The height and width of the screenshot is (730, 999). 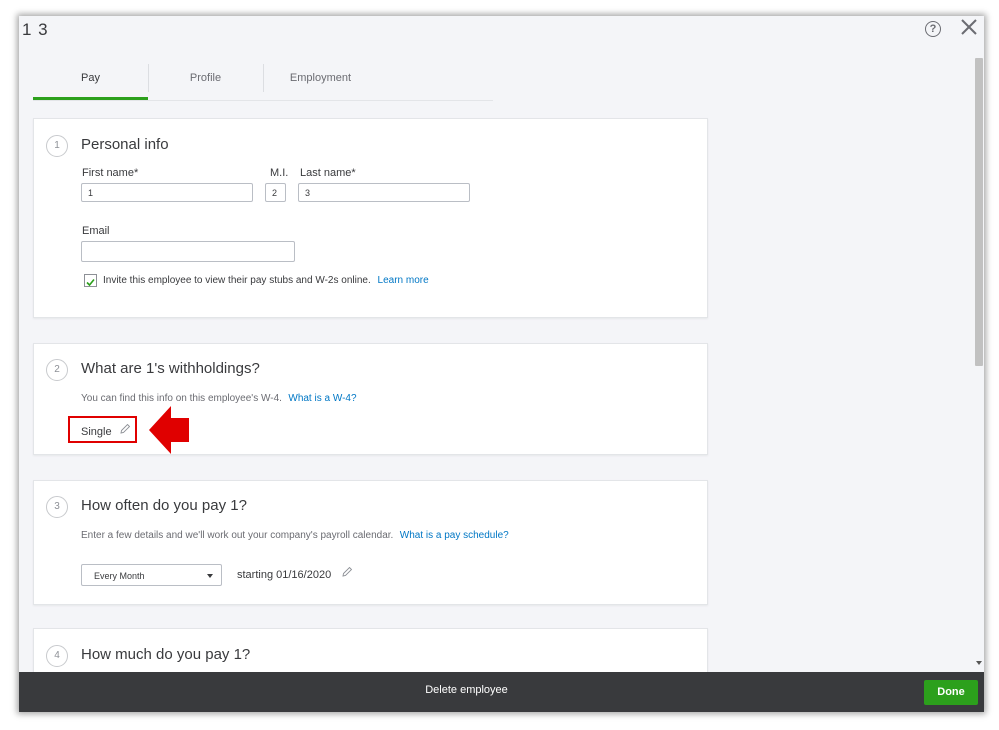 I want to click on close-icon, so click(x=969, y=27).